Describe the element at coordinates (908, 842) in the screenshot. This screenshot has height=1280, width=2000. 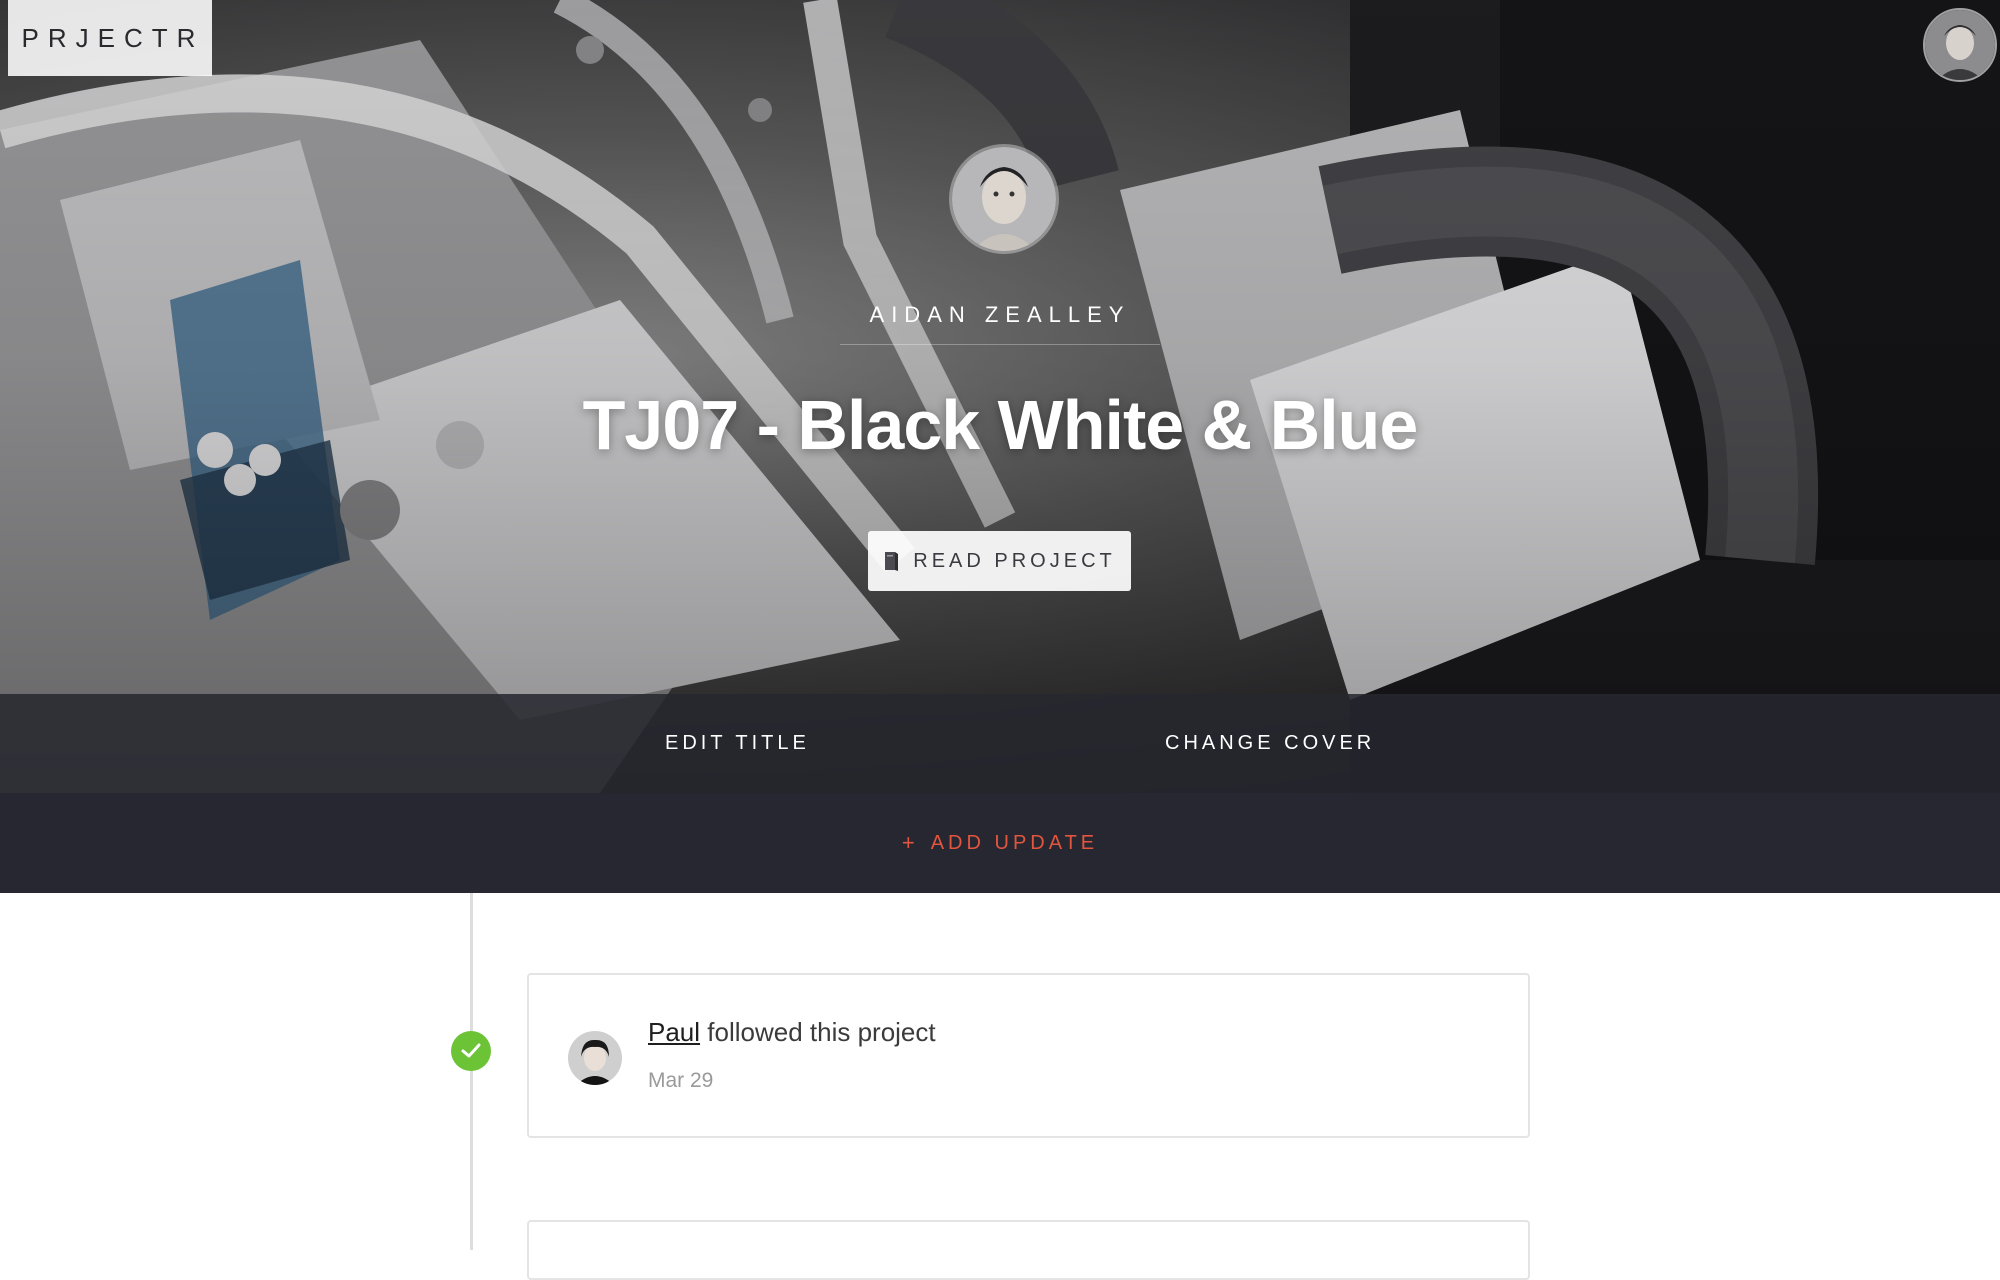
I see `plus-icon: +` at that location.